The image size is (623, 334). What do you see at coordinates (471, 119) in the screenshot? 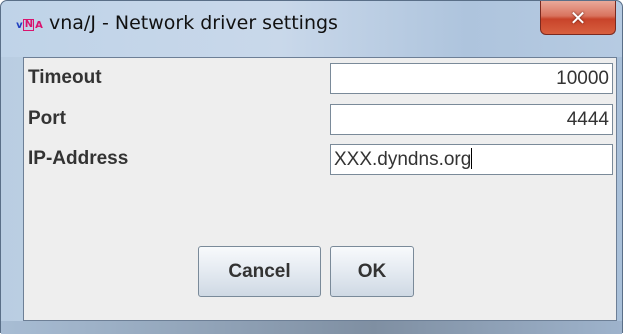
I see `port-field: 4444` at bounding box center [471, 119].